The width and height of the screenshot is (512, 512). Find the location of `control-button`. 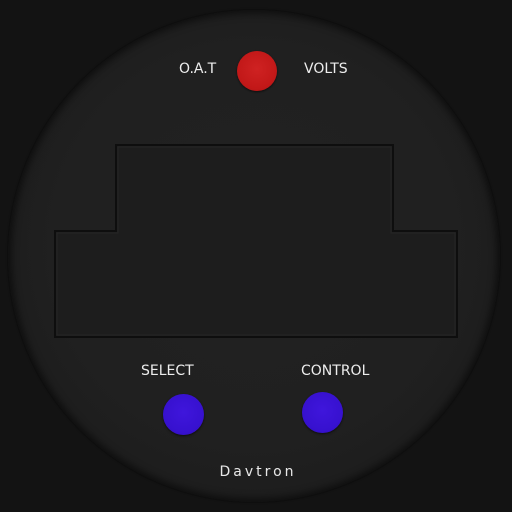

control-button is located at coordinates (322, 412).